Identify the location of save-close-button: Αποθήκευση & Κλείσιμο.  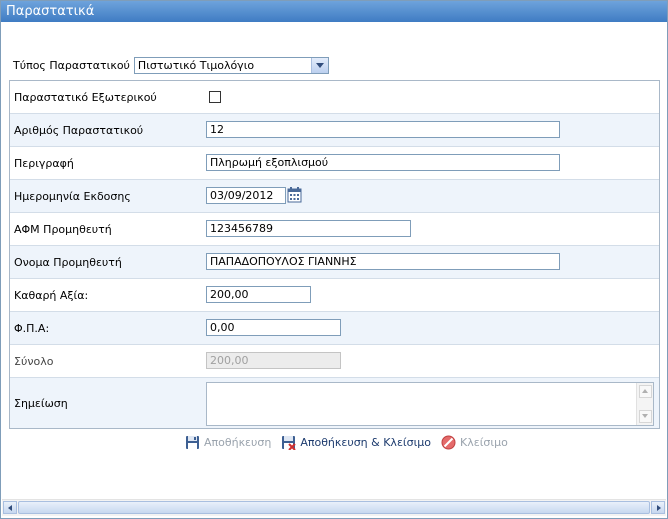
(356, 442).